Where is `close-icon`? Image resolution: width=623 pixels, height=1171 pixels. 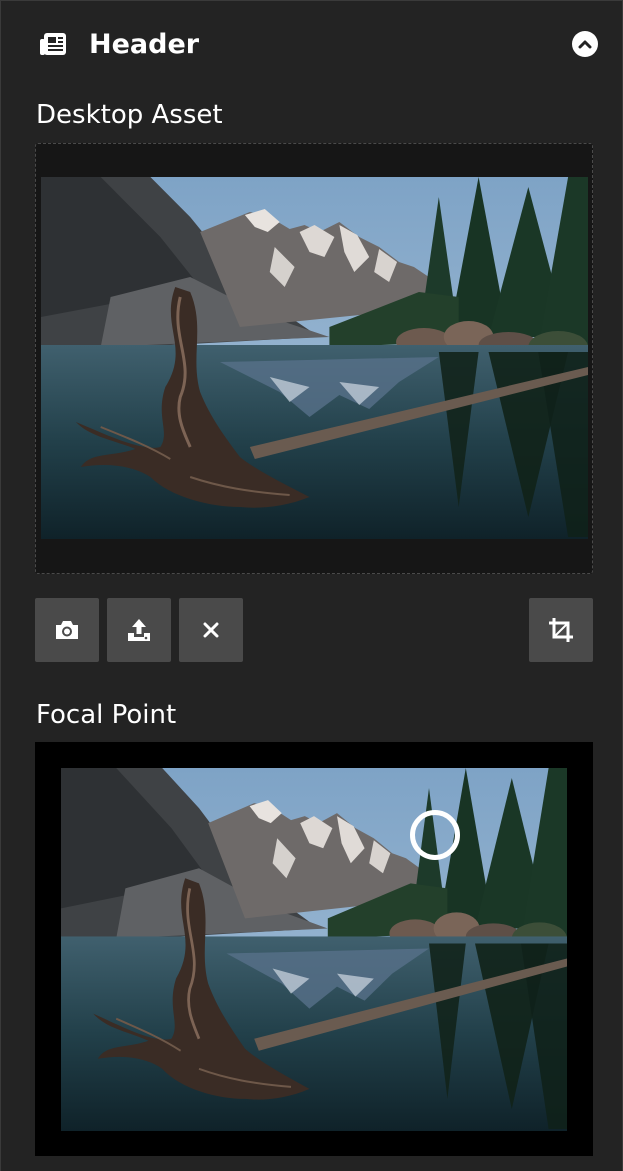 close-icon is located at coordinates (211, 630).